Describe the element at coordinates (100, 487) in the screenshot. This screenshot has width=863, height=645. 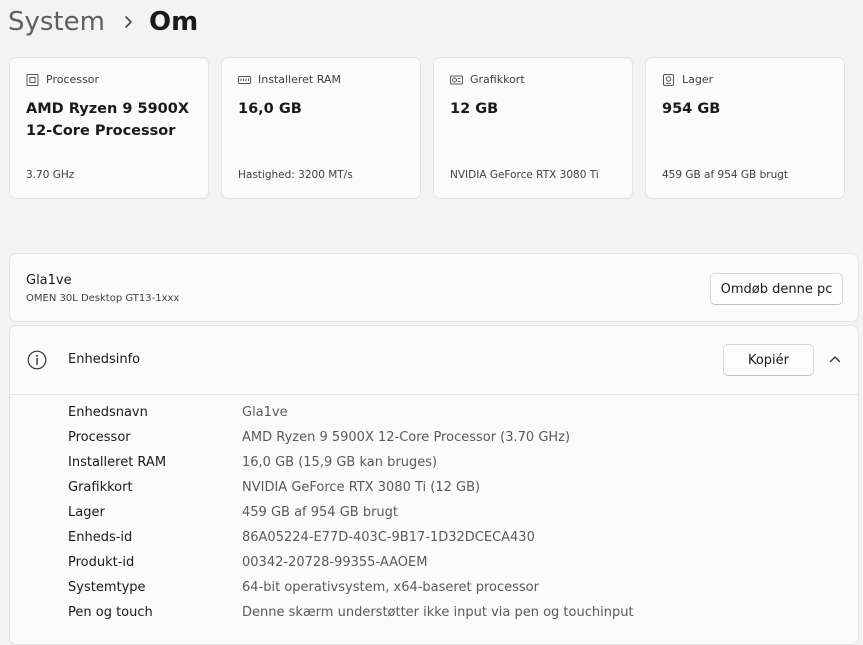
I see `spec-label: Grafikkort` at that location.